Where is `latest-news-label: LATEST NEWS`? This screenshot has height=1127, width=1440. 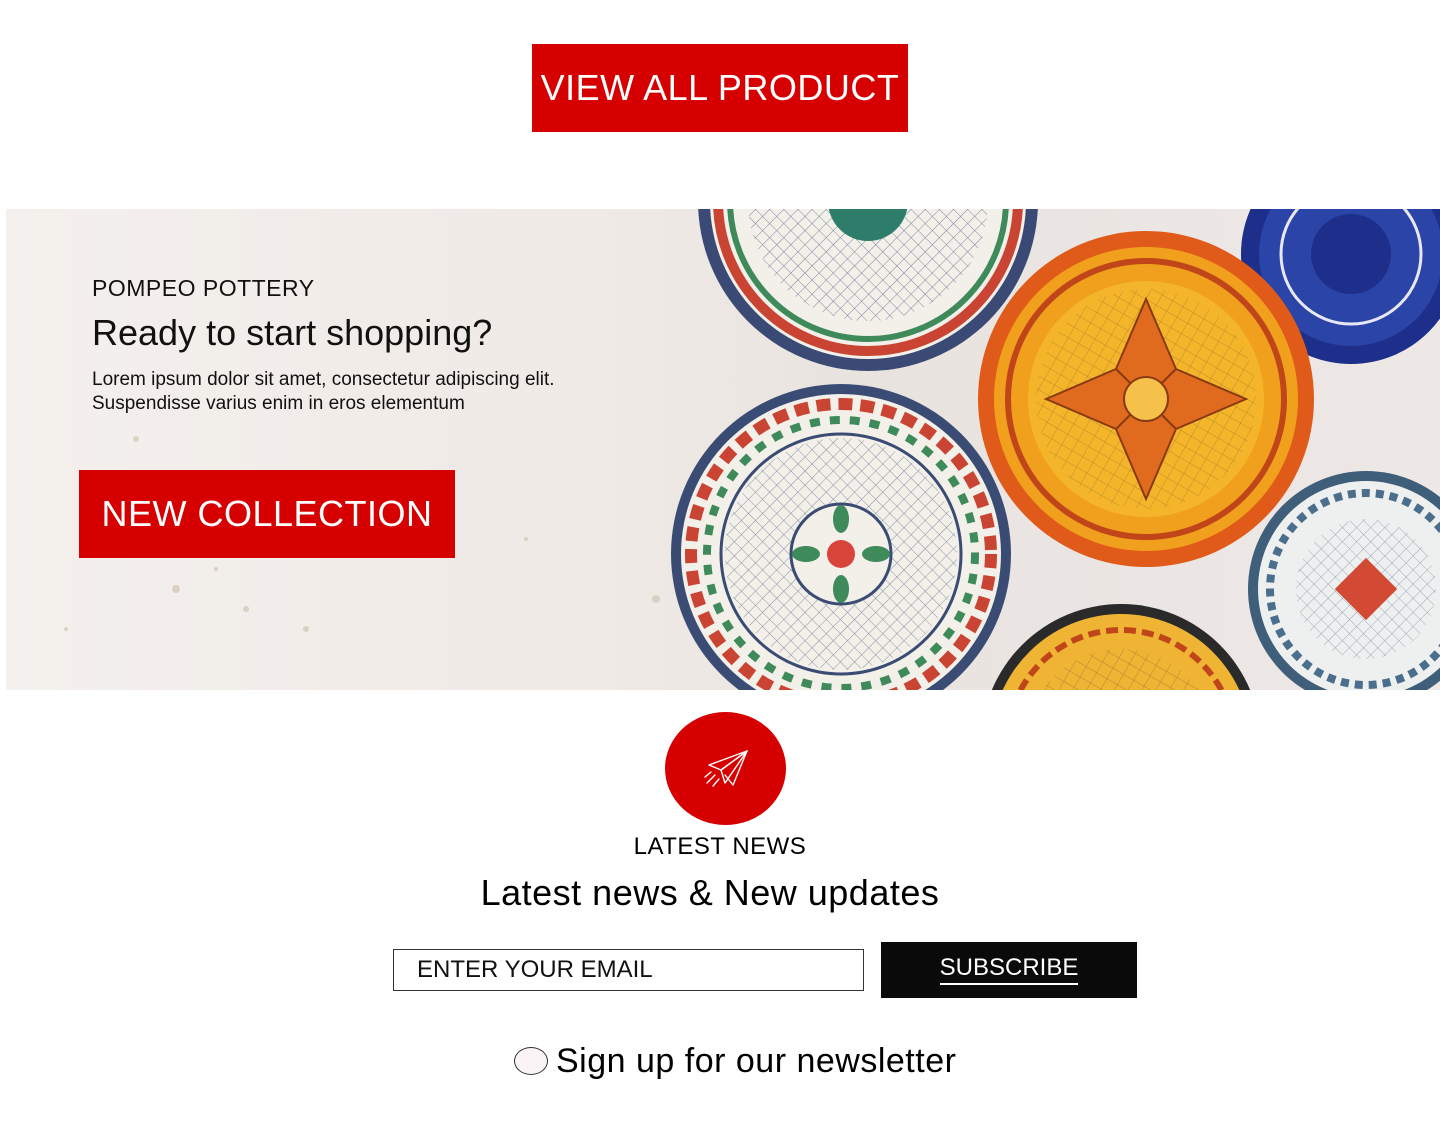 latest-news-label: LATEST NEWS is located at coordinates (720, 846).